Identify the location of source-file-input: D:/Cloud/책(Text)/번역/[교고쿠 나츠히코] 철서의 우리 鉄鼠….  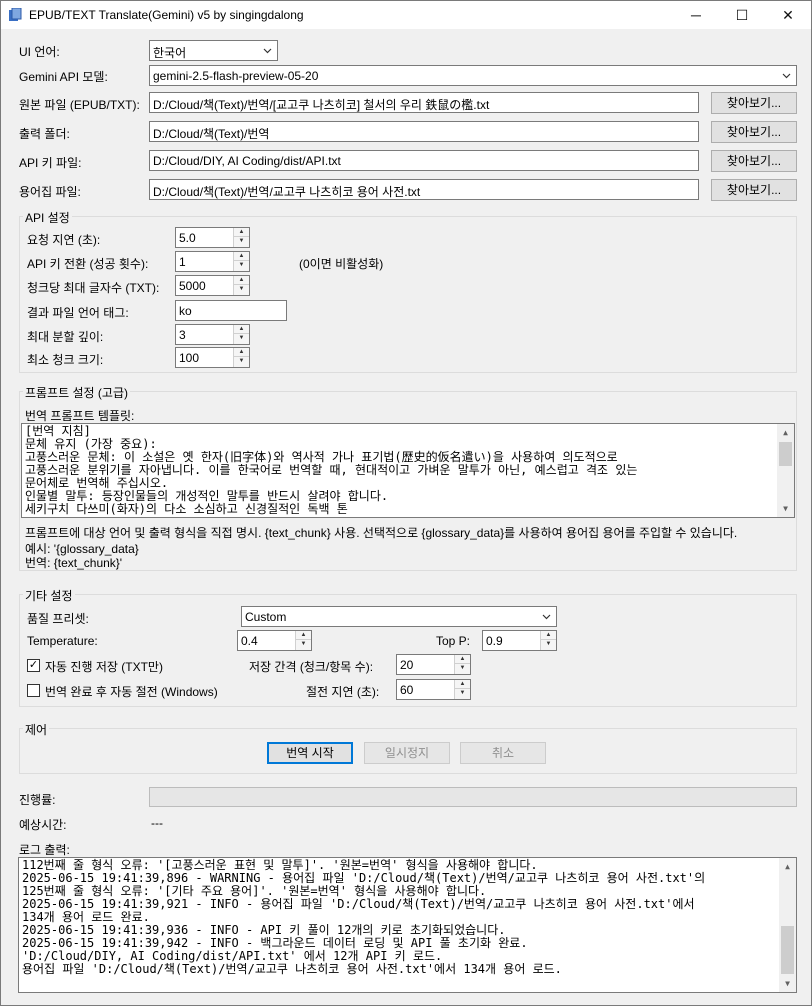
(424, 102).